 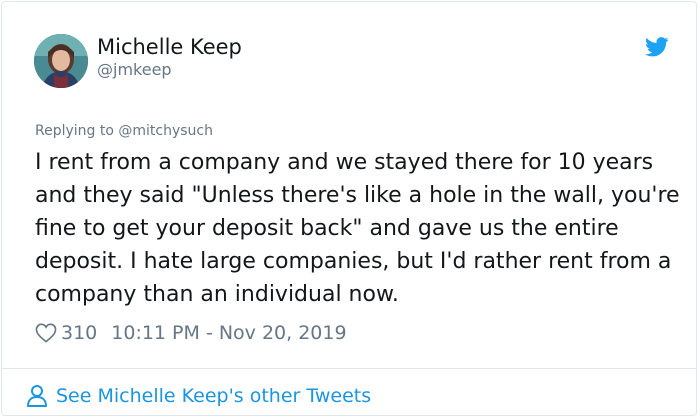 What do you see at coordinates (169, 47) in the screenshot?
I see `author-display-name: Michelle Keep` at bounding box center [169, 47].